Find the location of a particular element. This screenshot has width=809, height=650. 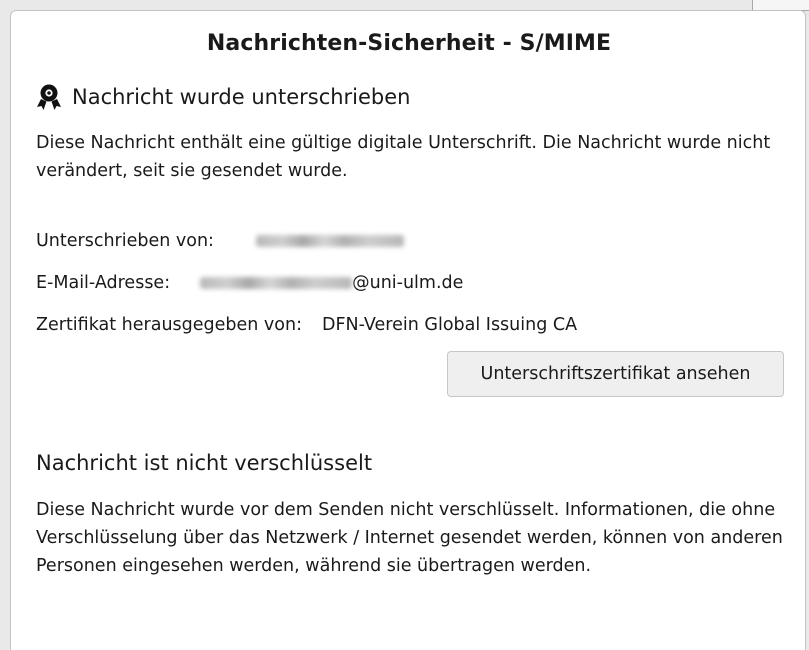

view-signature-certificate-button: Unterschriftszertifikat ansehen is located at coordinates (615, 374).